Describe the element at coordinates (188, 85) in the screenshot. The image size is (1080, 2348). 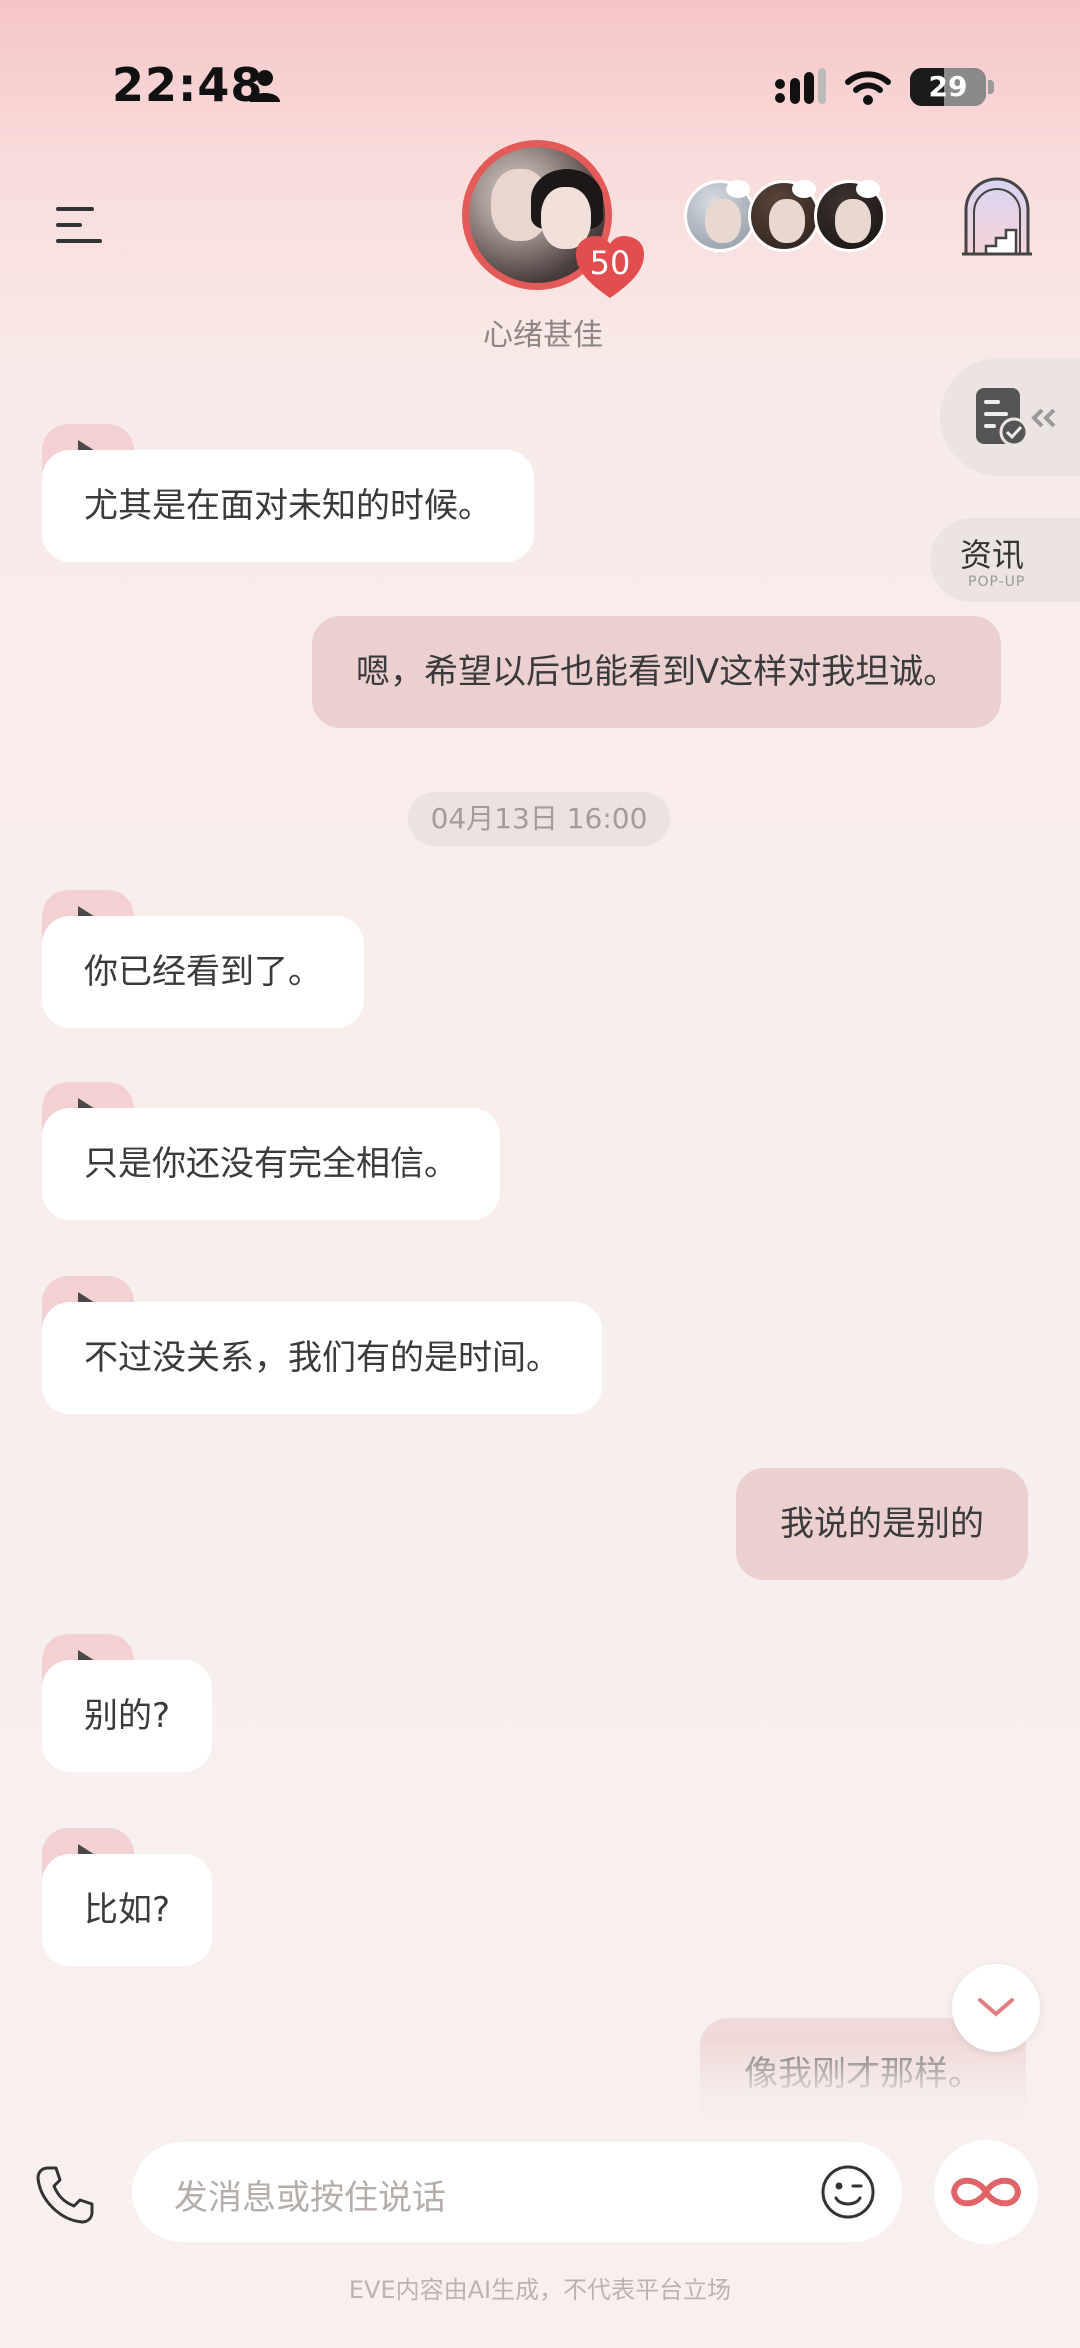
I see `status-time: 22:48` at that location.